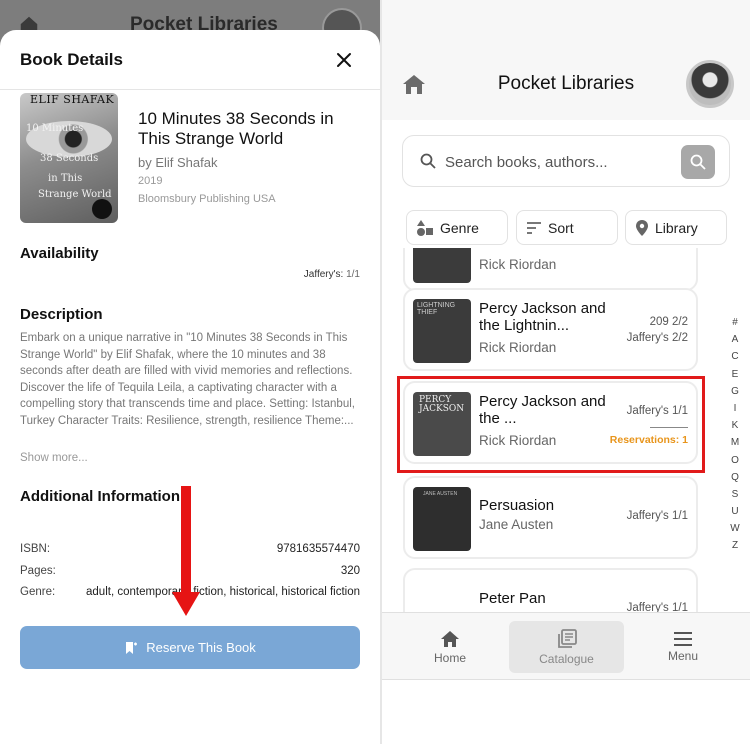 The image size is (750, 744). I want to click on availability-count: 1/1, so click(353, 274).